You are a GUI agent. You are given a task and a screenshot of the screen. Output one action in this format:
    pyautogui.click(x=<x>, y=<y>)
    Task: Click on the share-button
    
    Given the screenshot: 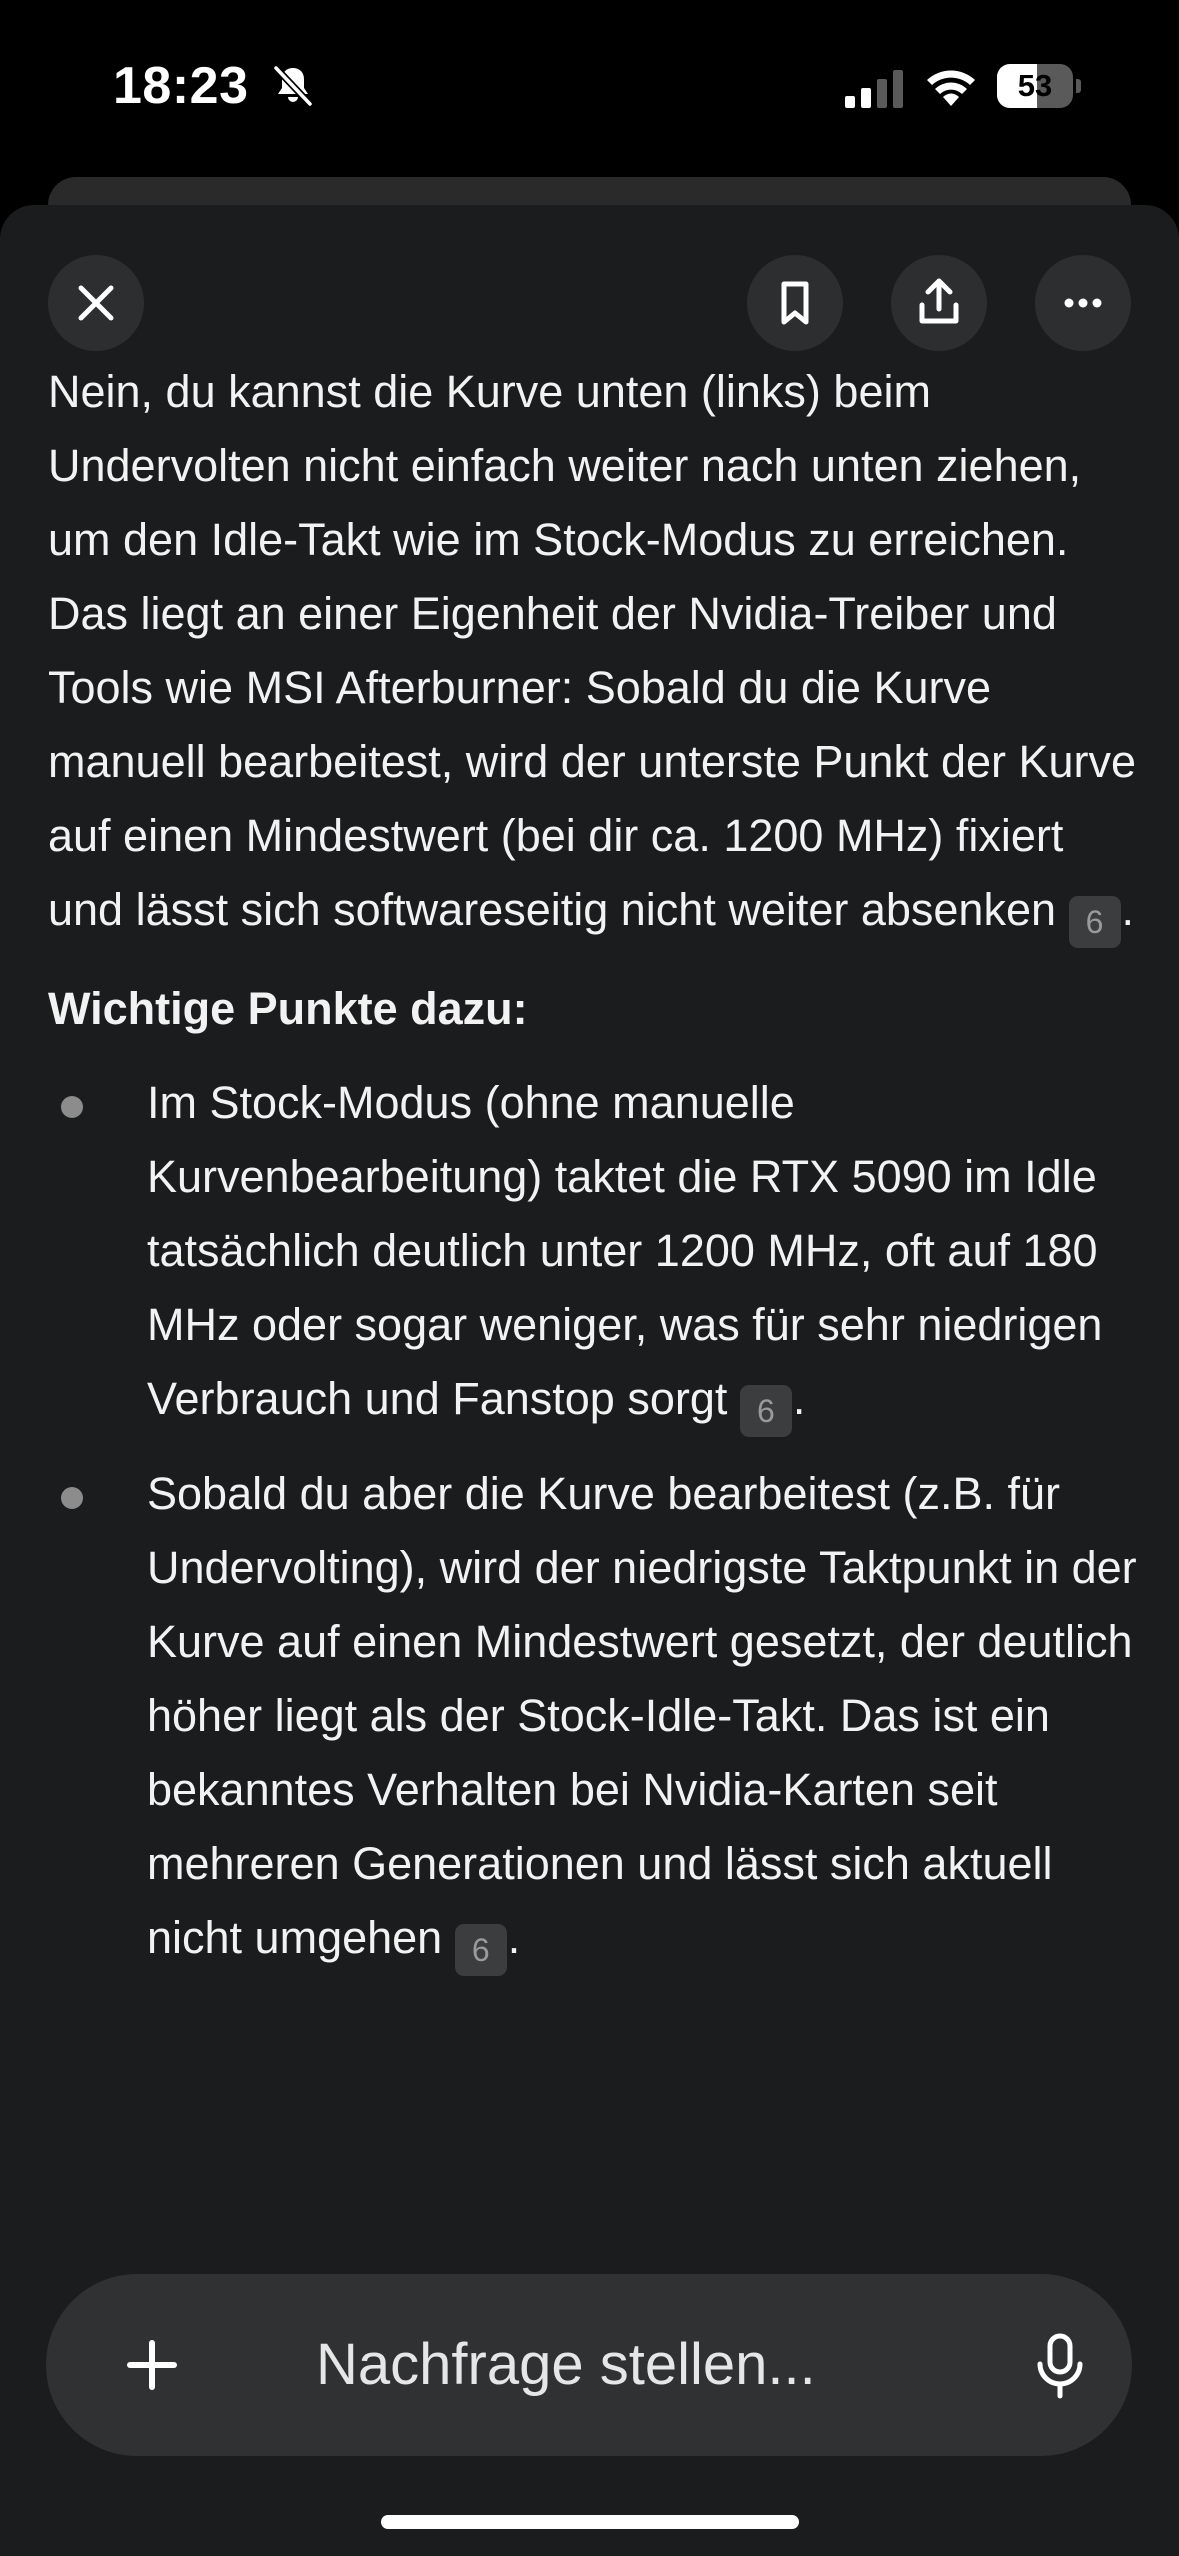 What is the action you would take?
    pyautogui.click(x=939, y=303)
    